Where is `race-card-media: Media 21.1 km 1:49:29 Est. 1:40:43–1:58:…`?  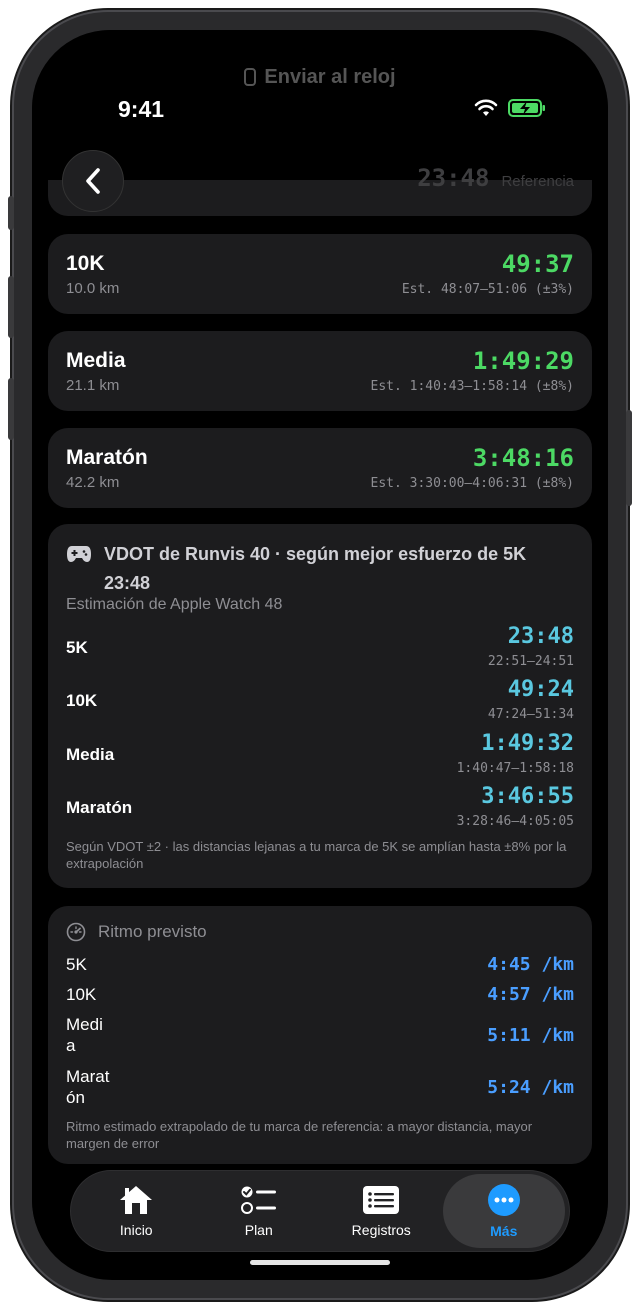 race-card-media: Media 21.1 km 1:49:29 Est. 1:40:43–1:58:… is located at coordinates (320, 371).